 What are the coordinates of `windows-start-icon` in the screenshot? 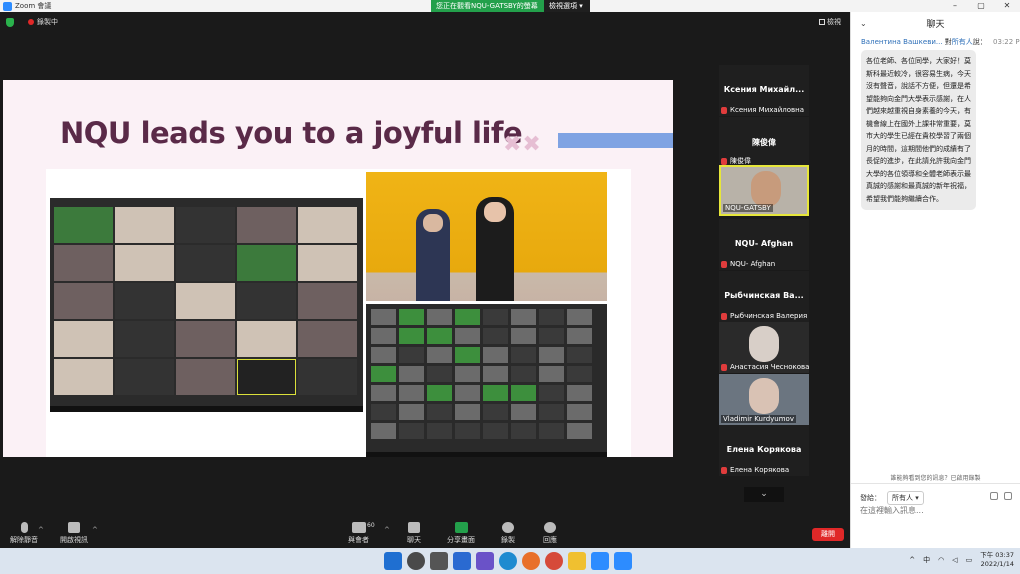 It's located at (393, 561).